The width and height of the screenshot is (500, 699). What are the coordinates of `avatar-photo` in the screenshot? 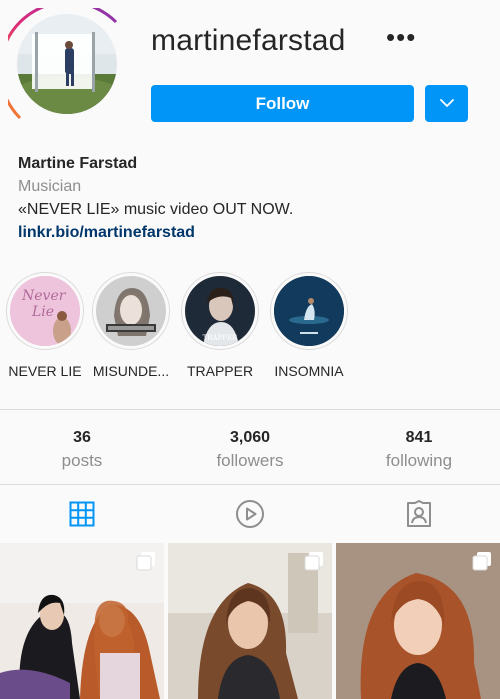 It's located at (67, 64).